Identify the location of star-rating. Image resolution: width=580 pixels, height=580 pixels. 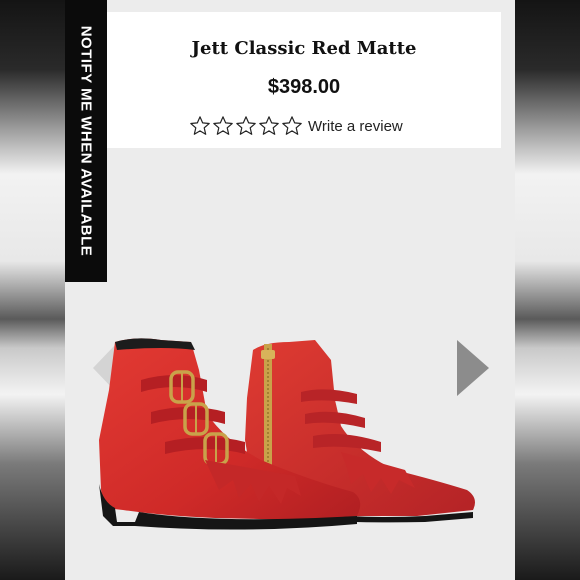
(246, 126).